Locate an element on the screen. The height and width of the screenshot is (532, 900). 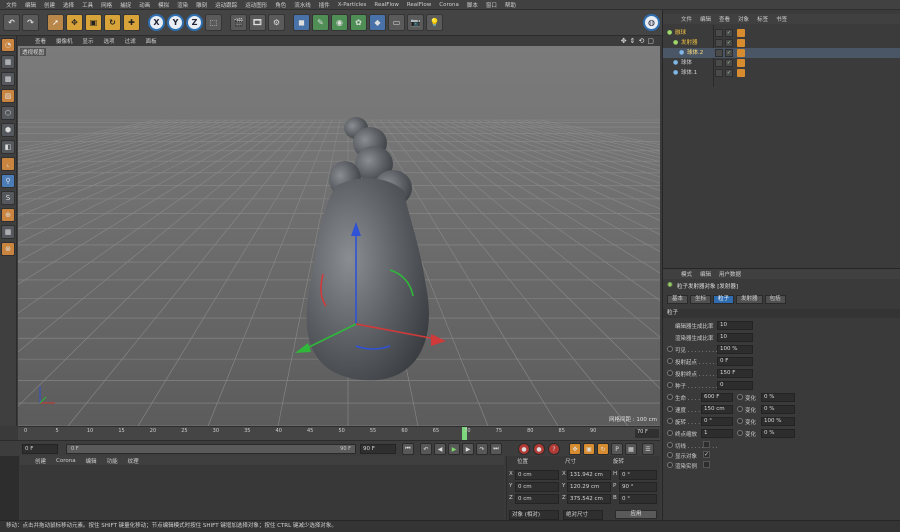
current-frame-field: 70 F is located at coordinates (647, 433).